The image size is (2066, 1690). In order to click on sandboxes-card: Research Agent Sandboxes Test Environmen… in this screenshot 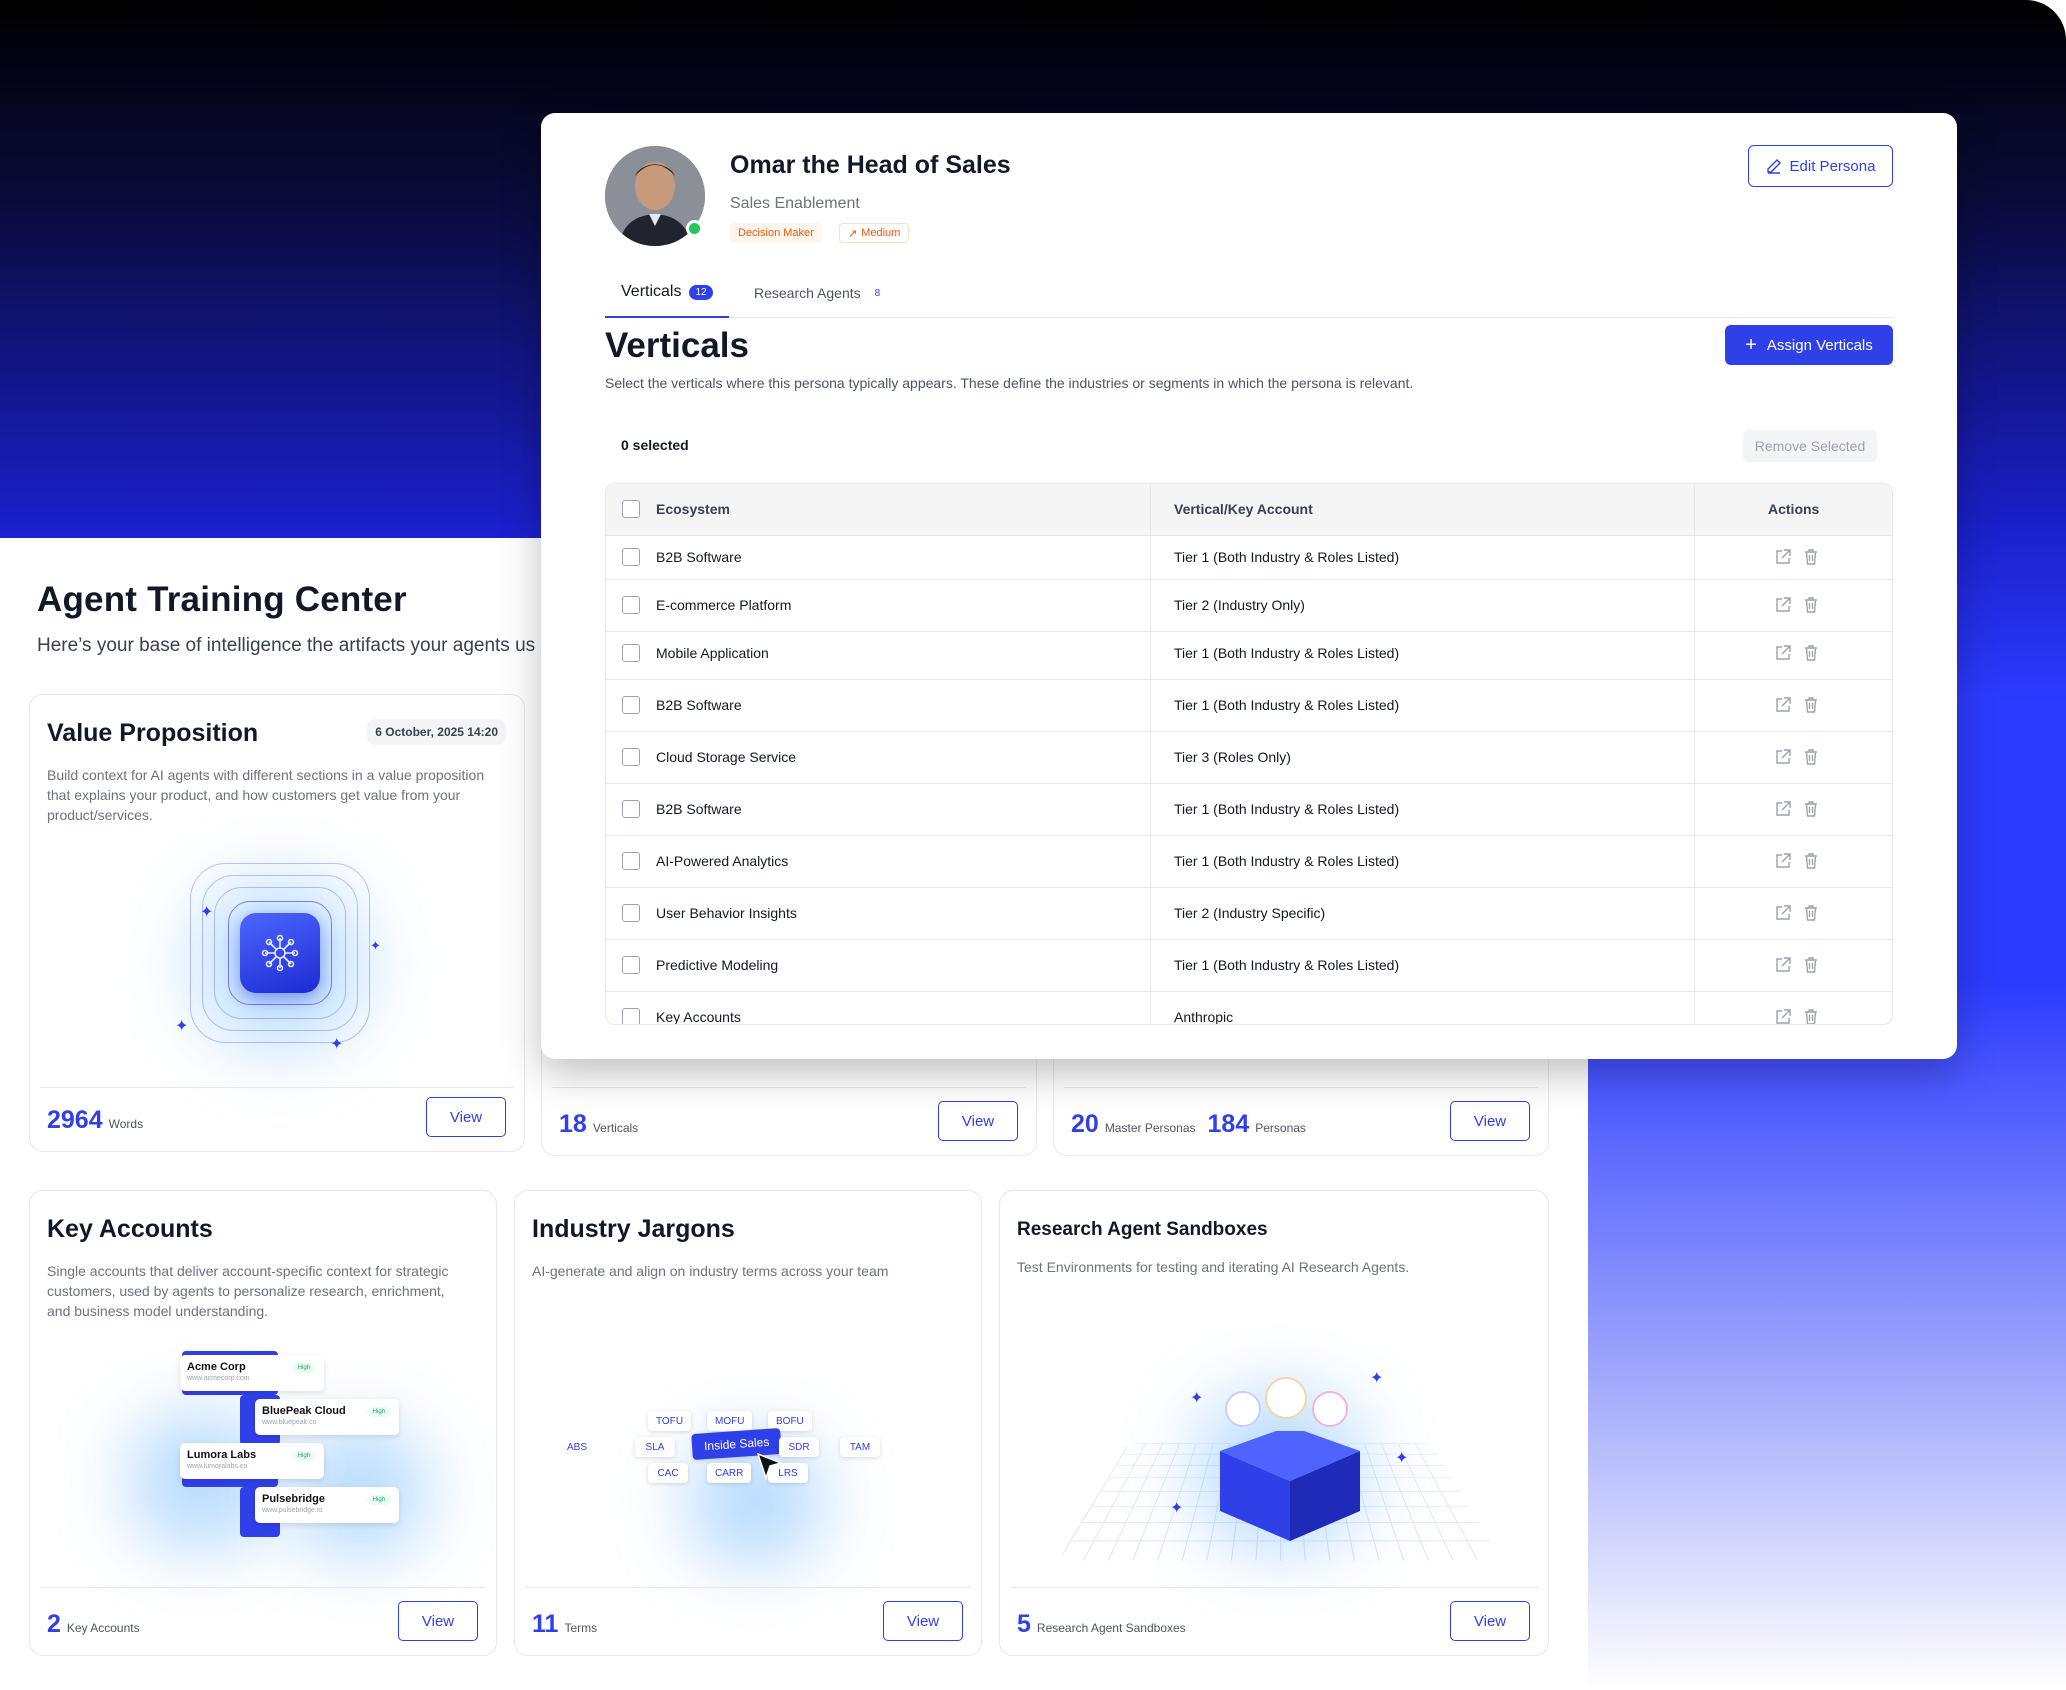, I will do `click(1274, 1423)`.